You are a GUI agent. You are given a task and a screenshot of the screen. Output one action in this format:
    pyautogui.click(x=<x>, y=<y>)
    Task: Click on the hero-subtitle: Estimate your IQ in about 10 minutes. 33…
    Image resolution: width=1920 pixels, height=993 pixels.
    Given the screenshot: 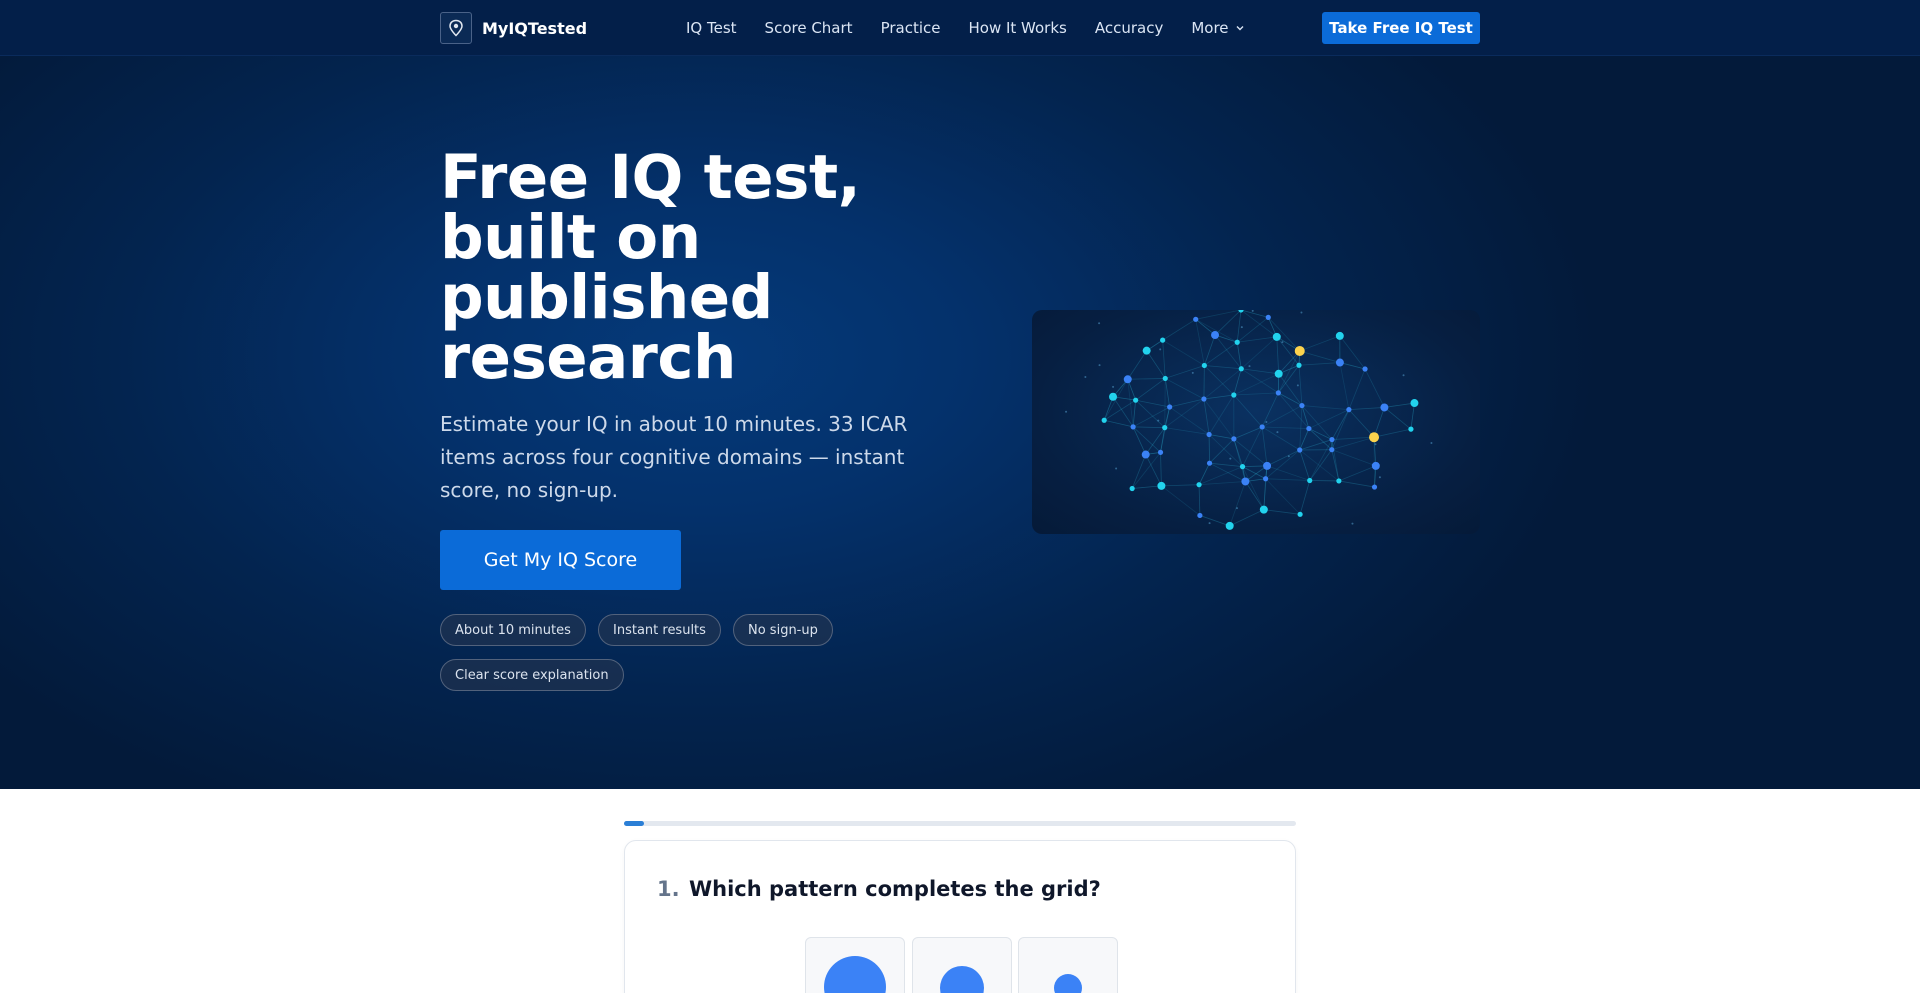 What is the action you would take?
    pyautogui.click(x=674, y=457)
    